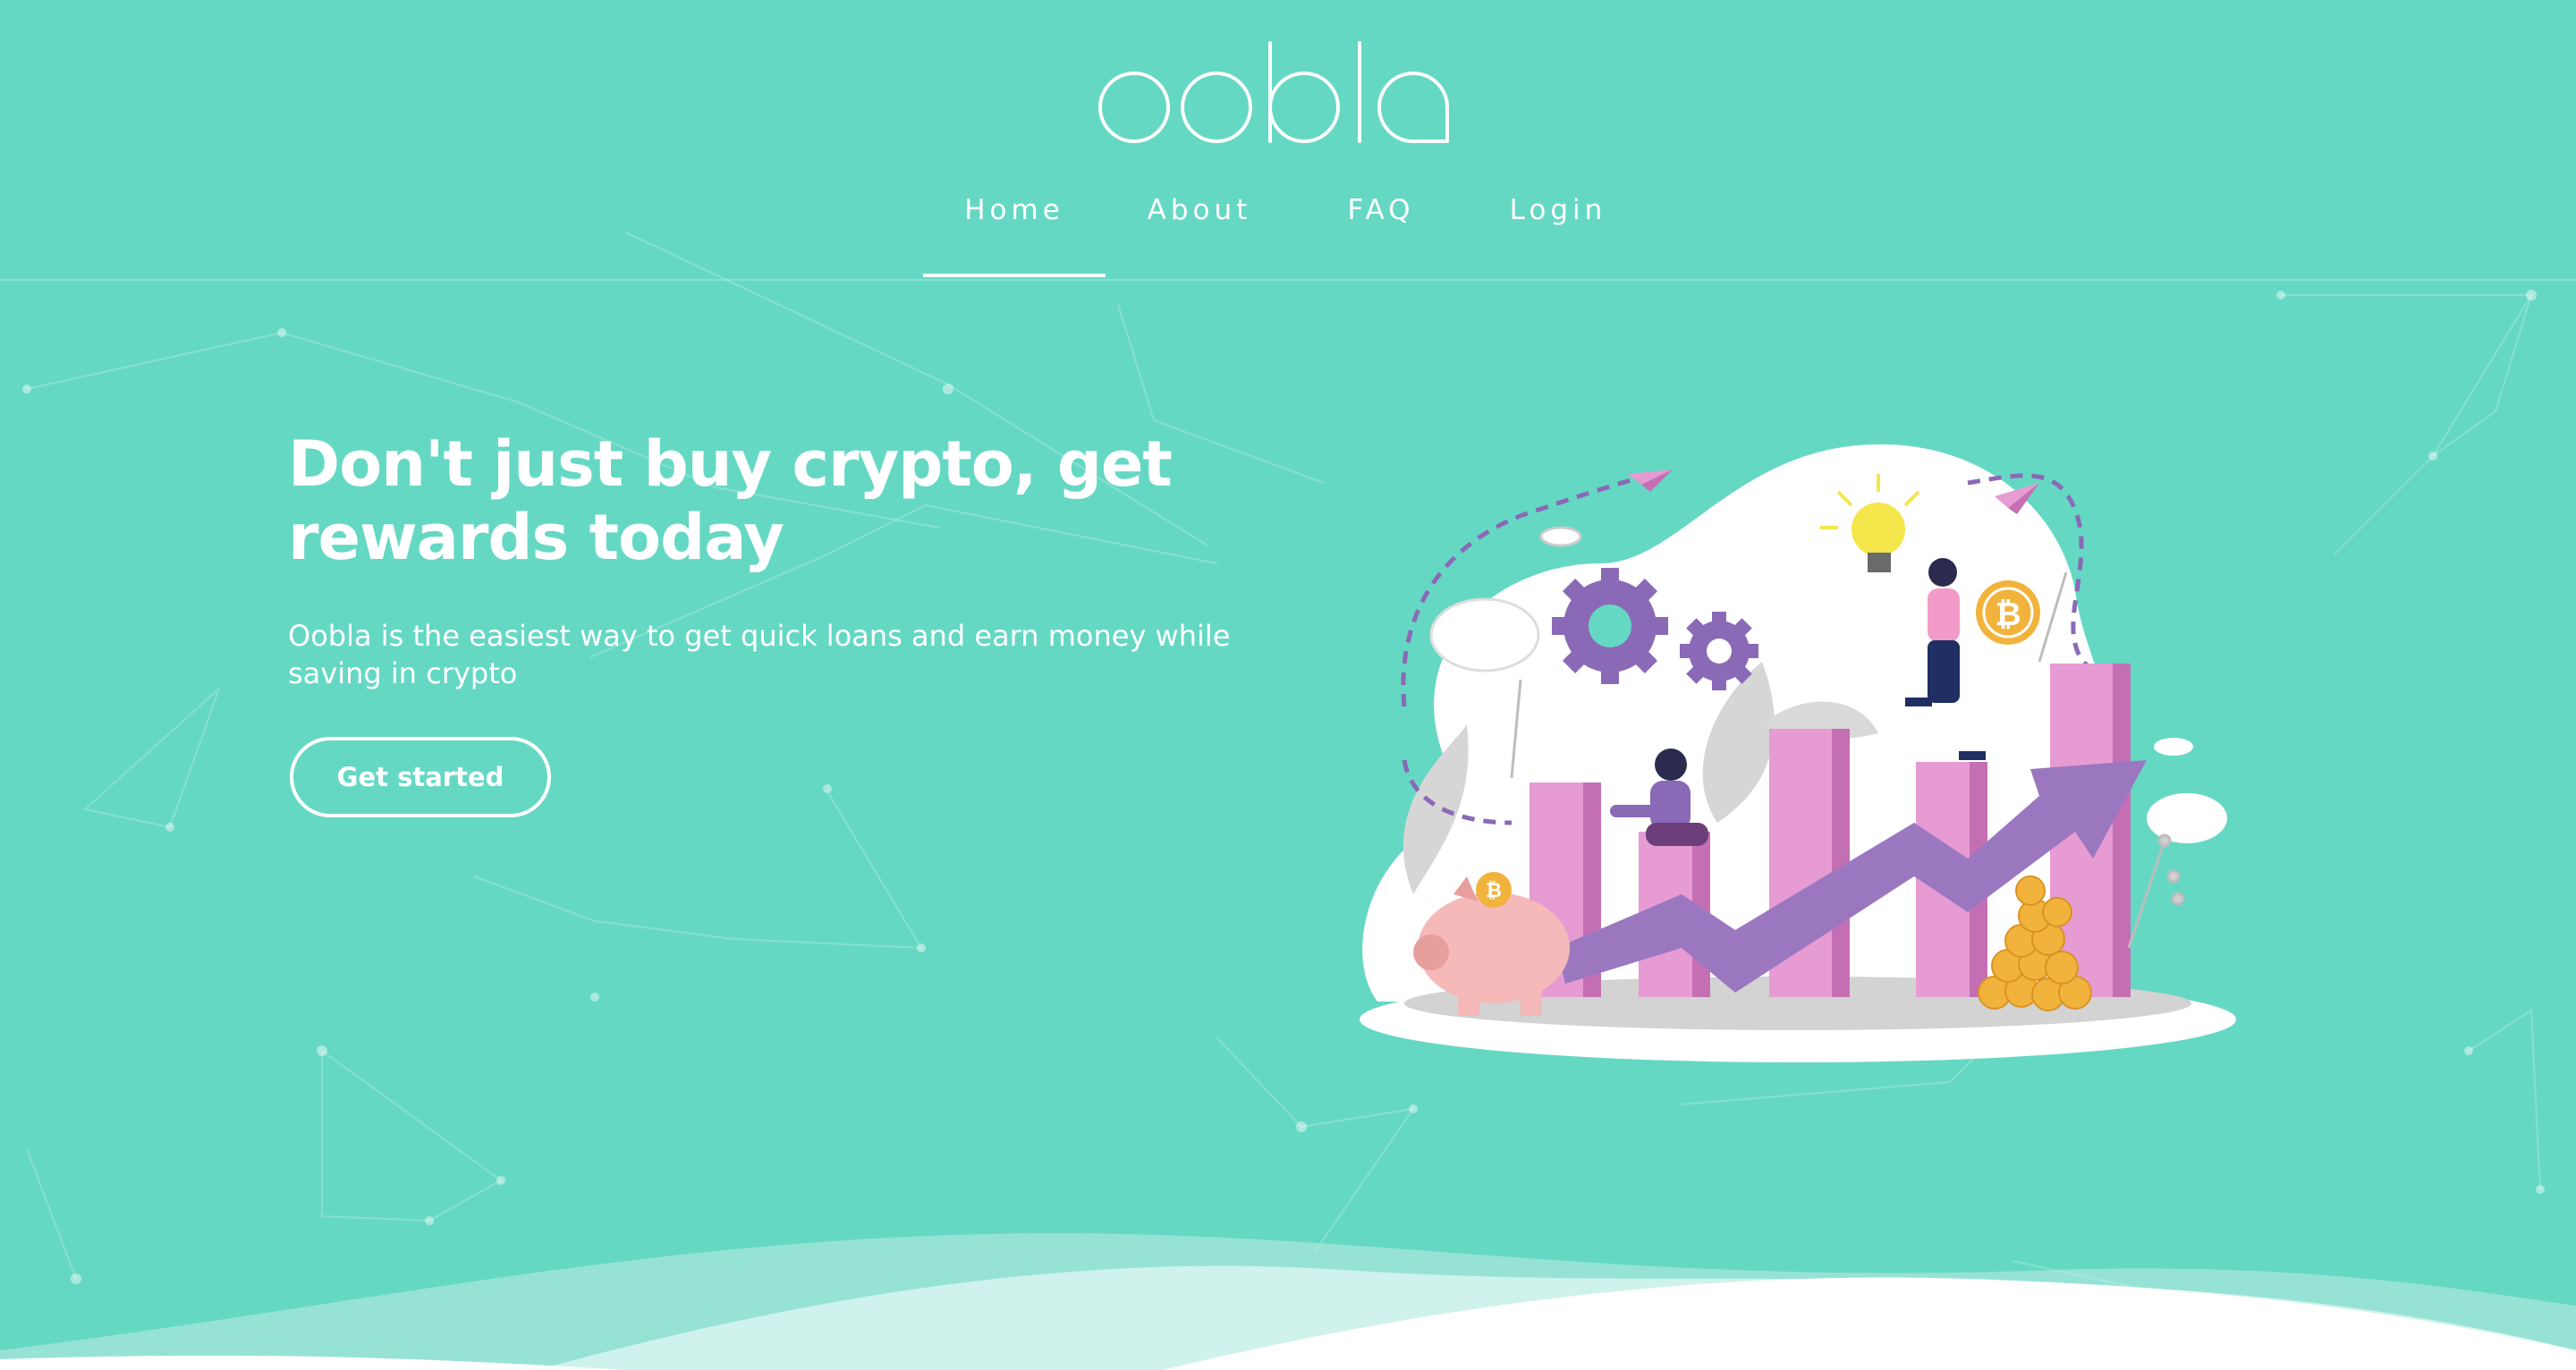 The image size is (2576, 1370). Describe the element at coordinates (1014, 275) in the screenshot. I see `active-tab-indicator` at that location.